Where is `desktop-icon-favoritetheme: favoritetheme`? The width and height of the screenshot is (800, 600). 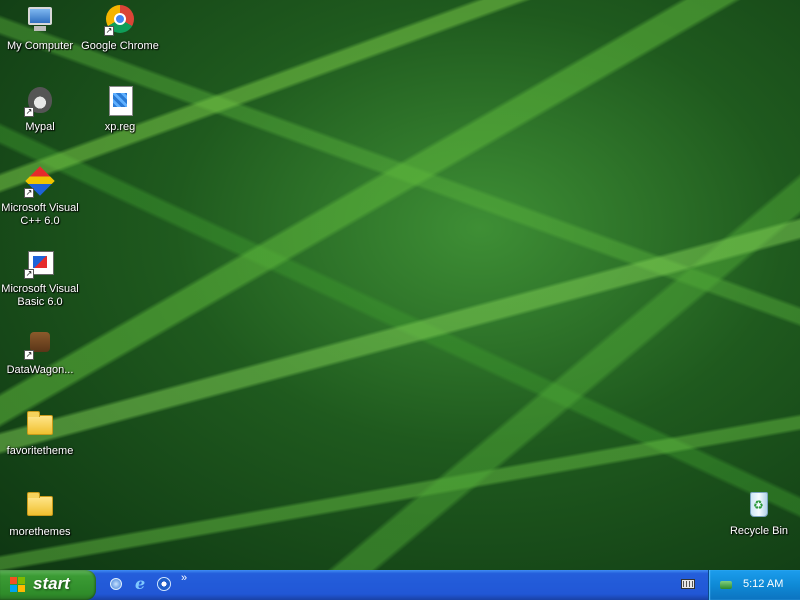
desktop-icon-favoritetheme: favoritetheme is located at coordinates (40, 433).